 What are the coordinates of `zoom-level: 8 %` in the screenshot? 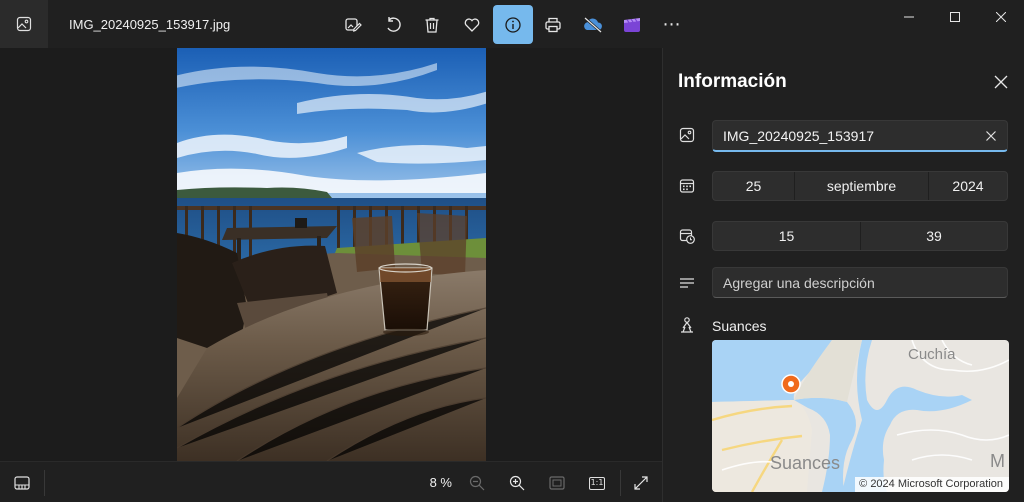 It's located at (440, 482).